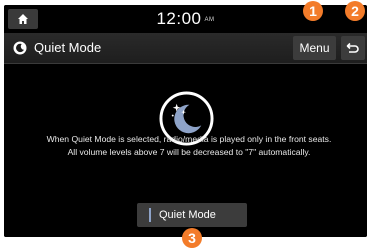 The height and width of the screenshot is (248, 378). Describe the element at coordinates (209, 19) in the screenshot. I see `clock-ampm: AM` at that location.